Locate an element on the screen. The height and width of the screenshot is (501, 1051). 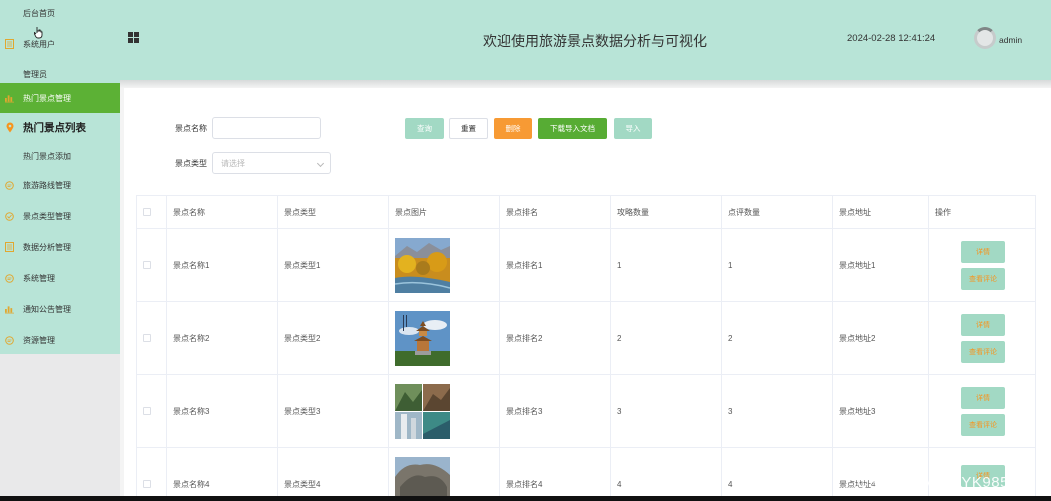
select-all-checkbox is located at coordinates (147, 212).